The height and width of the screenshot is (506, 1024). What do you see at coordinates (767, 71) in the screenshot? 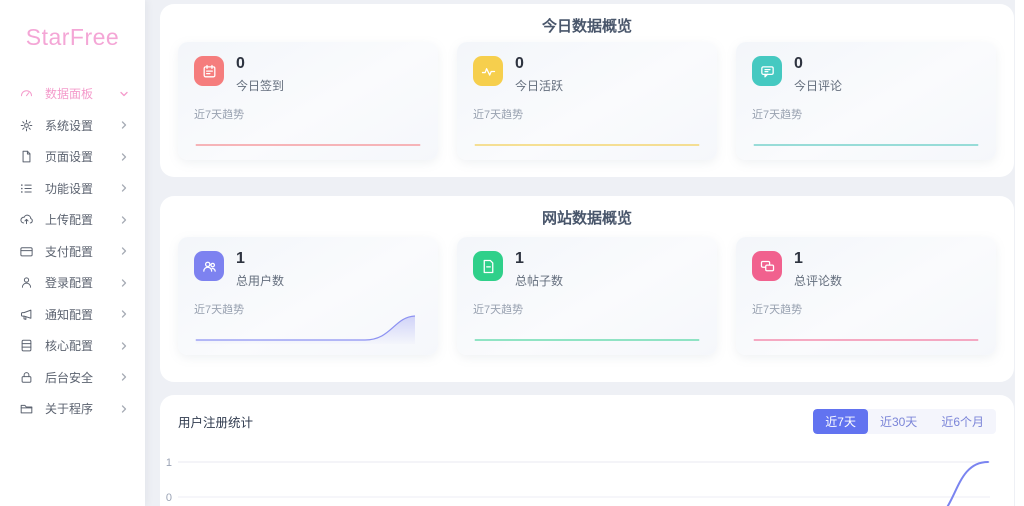
I see `comment-icon` at bounding box center [767, 71].